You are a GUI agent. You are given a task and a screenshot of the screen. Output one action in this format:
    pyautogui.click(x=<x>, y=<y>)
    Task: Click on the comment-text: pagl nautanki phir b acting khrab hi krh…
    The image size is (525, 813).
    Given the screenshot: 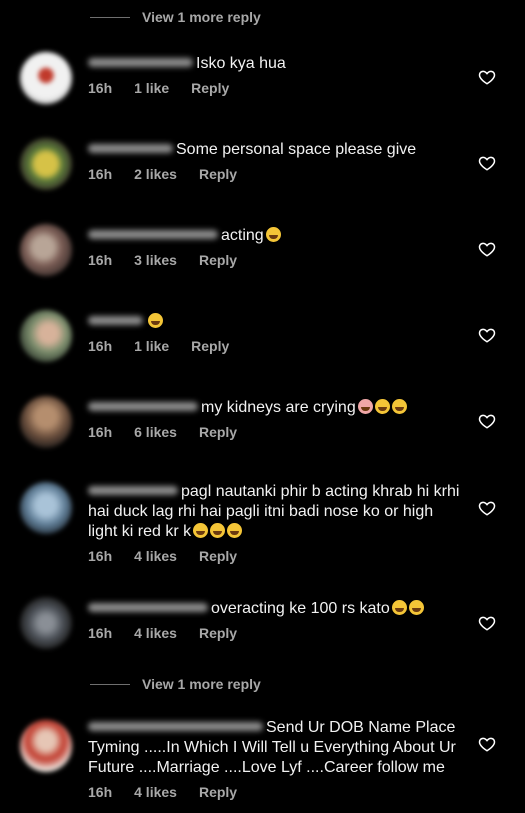 What is the action you would take?
    pyautogui.click(x=274, y=511)
    